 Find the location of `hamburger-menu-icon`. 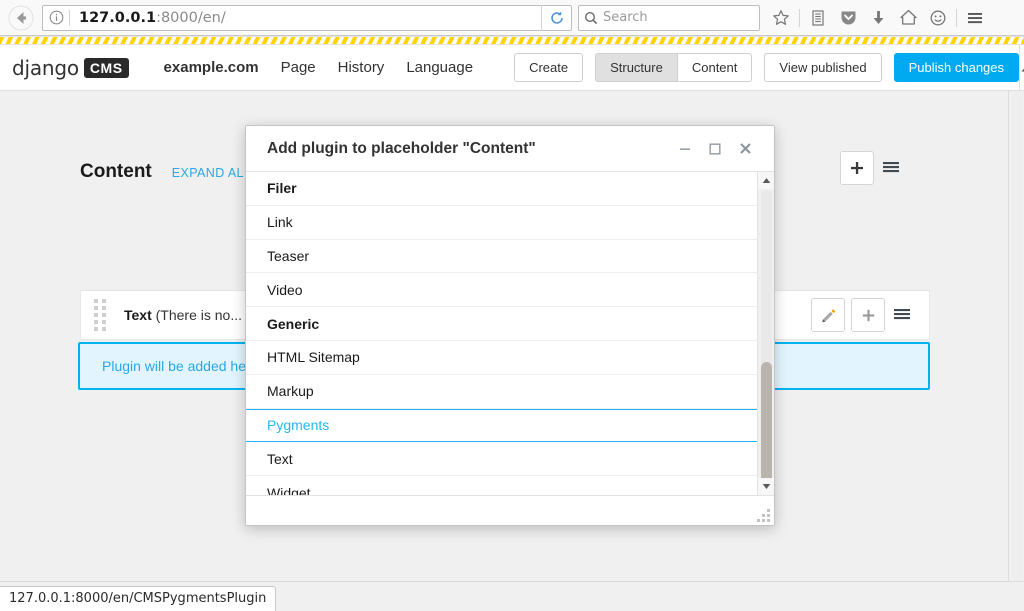

hamburger-menu-icon is located at coordinates (975, 17).